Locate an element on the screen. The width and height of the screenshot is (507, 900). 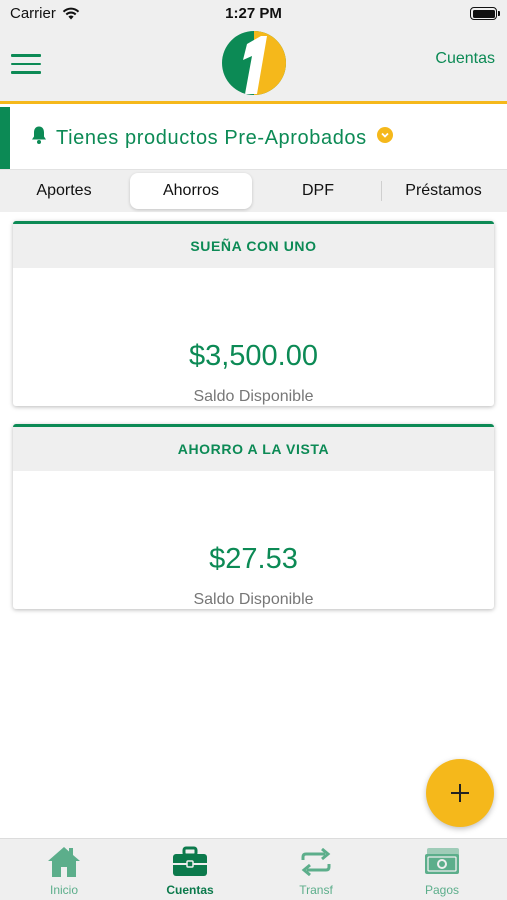
nav-pagos: Pagos is located at coordinates (442, 869).